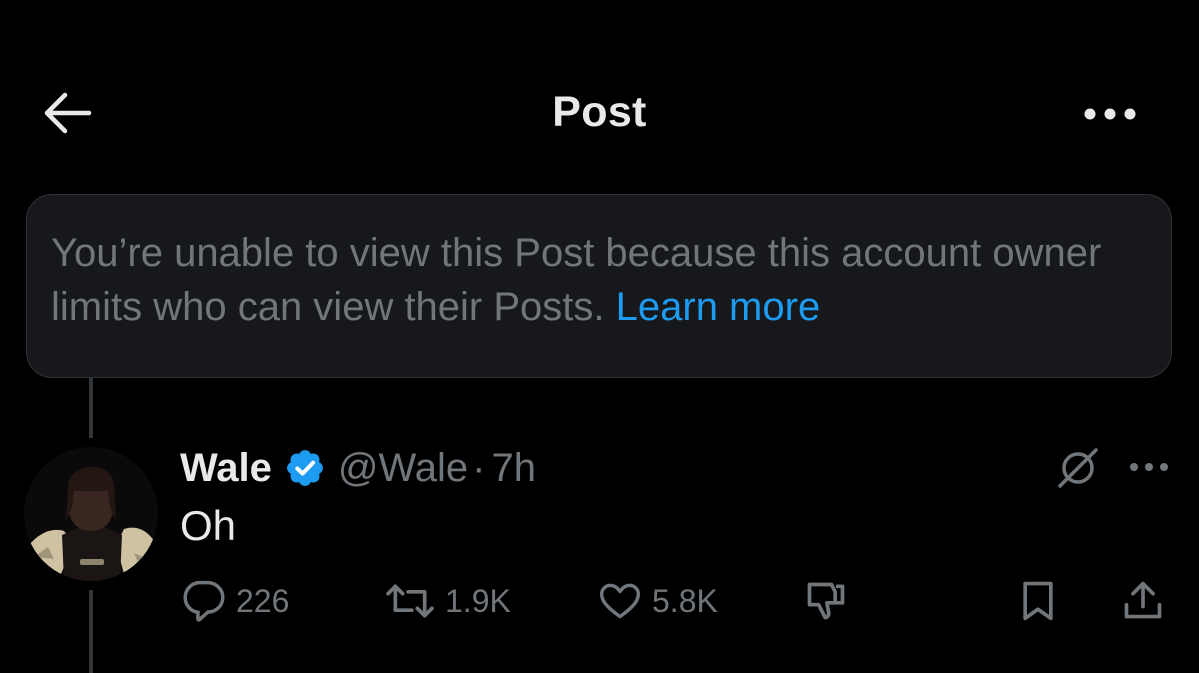 The width and height of the screenshot is (1199, 673). What do you see at coordinates (718, 307) in the screenshot?
I see `learn-more-link: Learn more` at bounding box center [718, 307].